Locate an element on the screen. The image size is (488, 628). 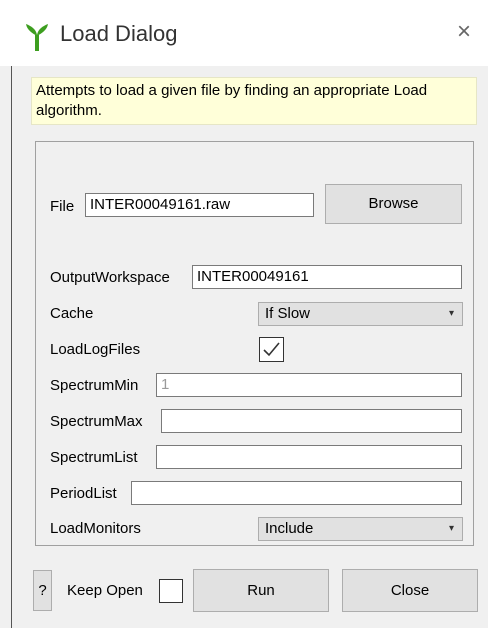
file-input: INTER00049161.raw is located at coordinates (199, 205).